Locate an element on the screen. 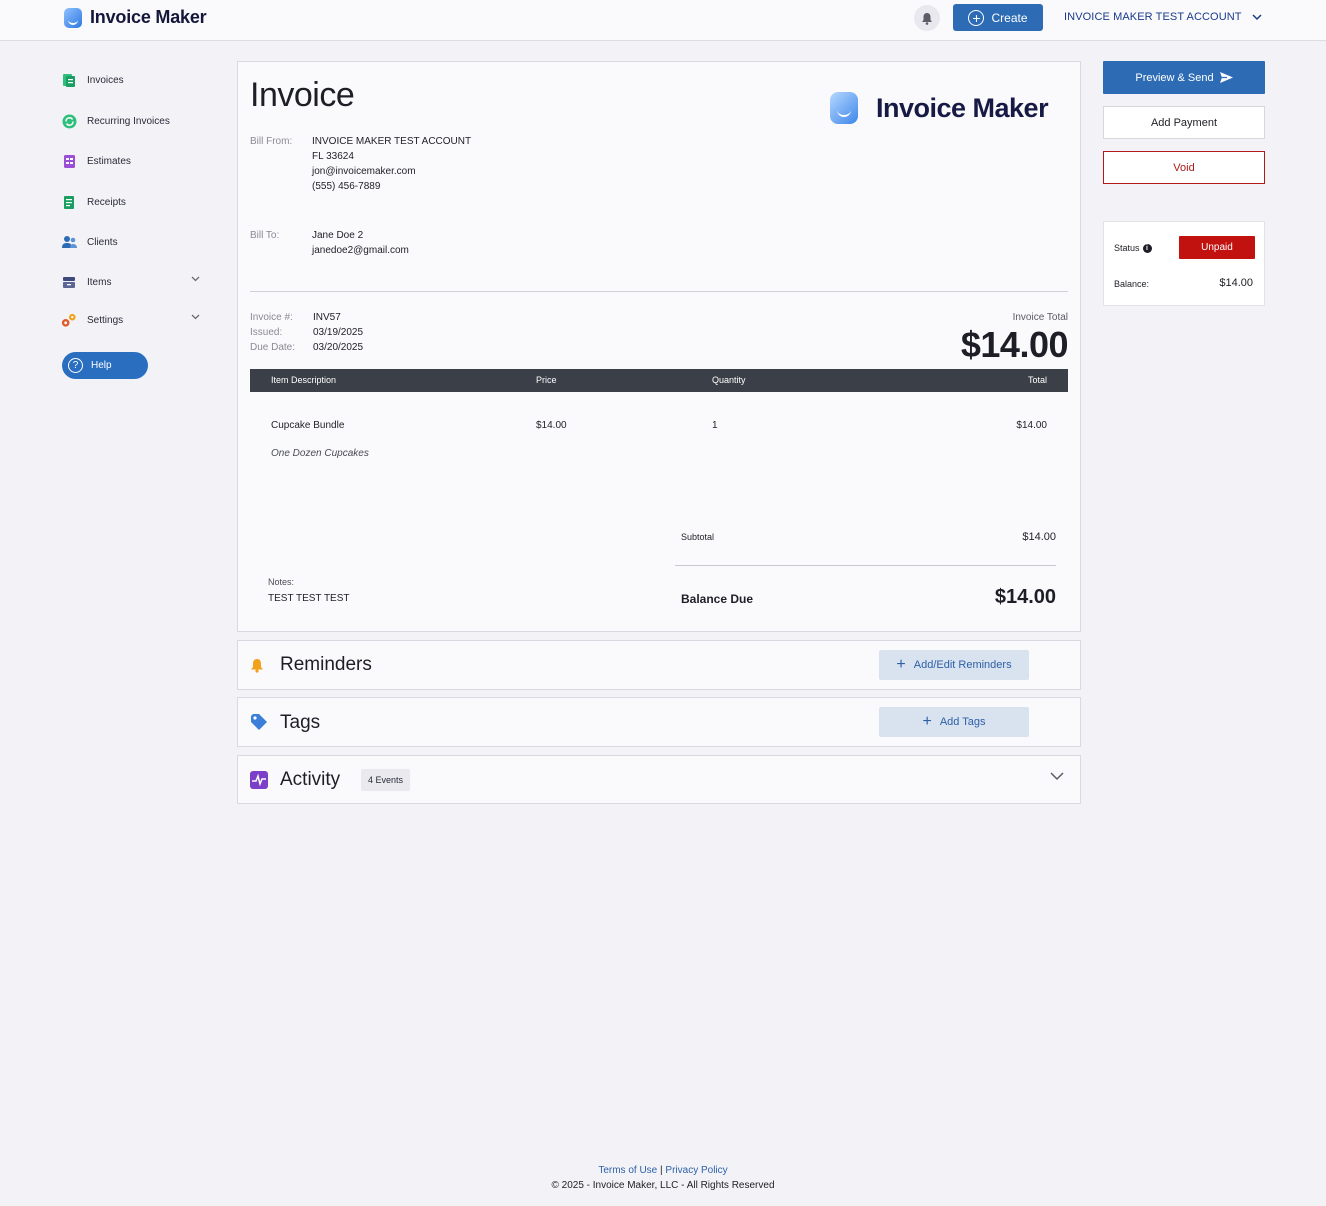 The image size is (1326, 1206). due-date: 03/20/2025 is located at coordinates (338, 347).